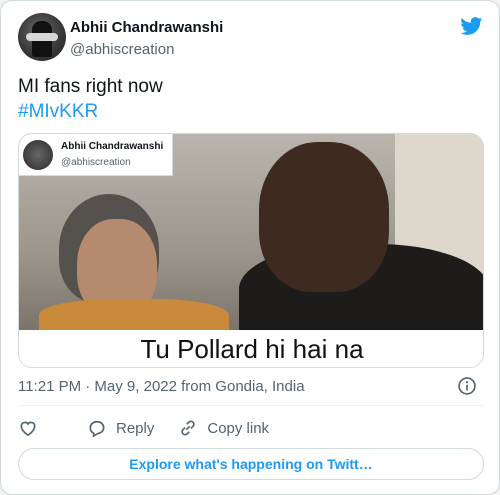 This screenshot has height=495, width=500. Describe the element at coordinates (90, 86) in the screenshot. I see `tweet-body: MI fans right now` at that location.